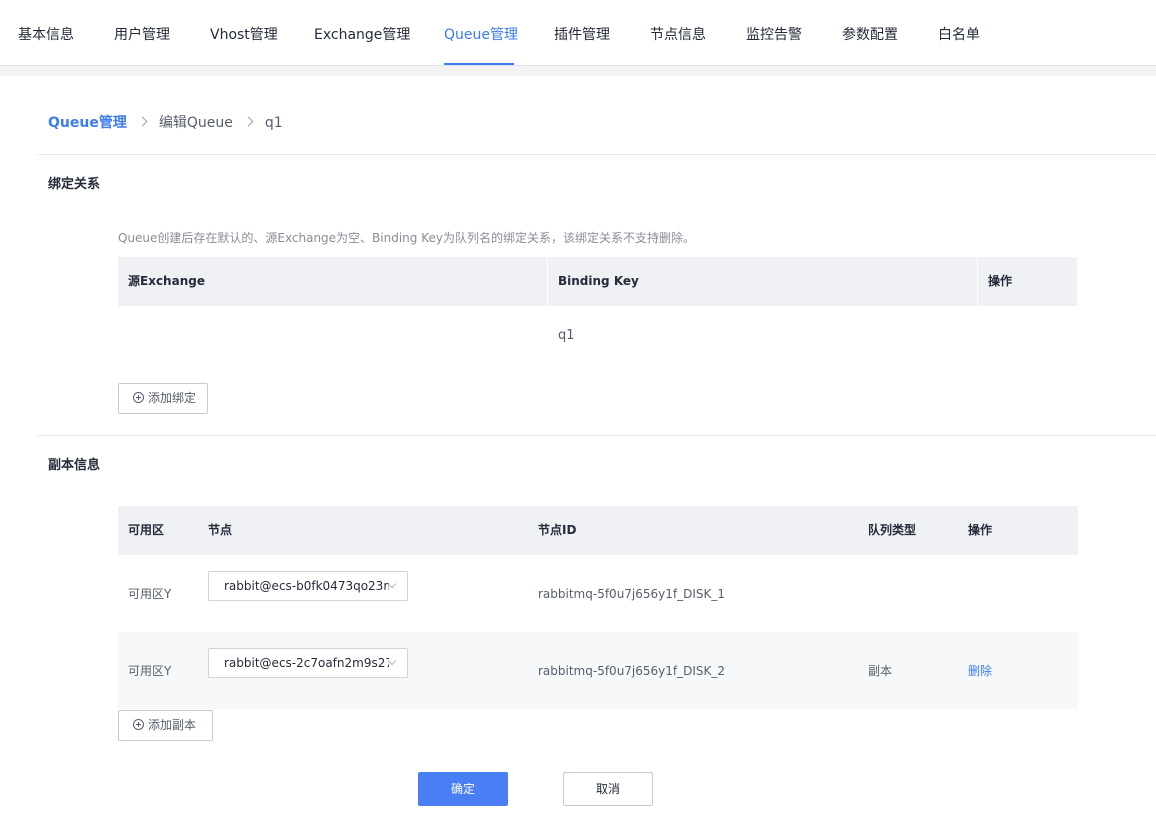 This screenshot has height=814, width=1156. I want to click on node-id-cell: rabbitmq-5f0u7j656y1f_DISK_1, so click(632, 594).